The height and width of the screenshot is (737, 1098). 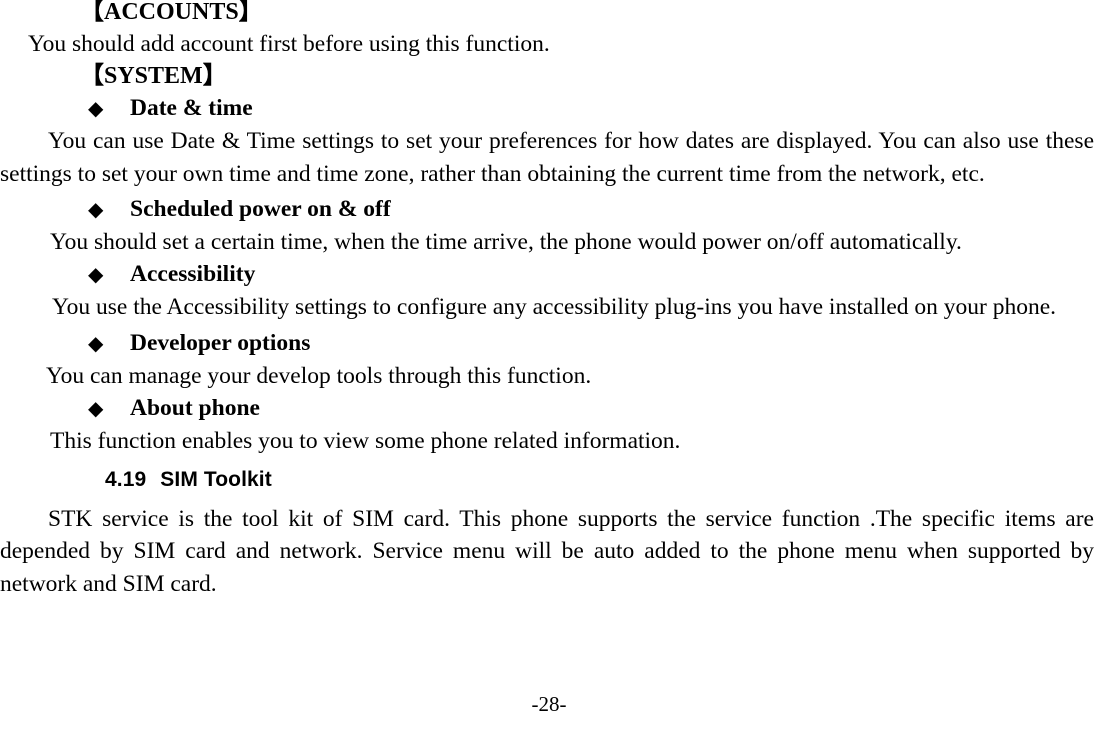 I want to click on bullet-item-developer-options: ◆ Developer options, so click(x=549, y=343).